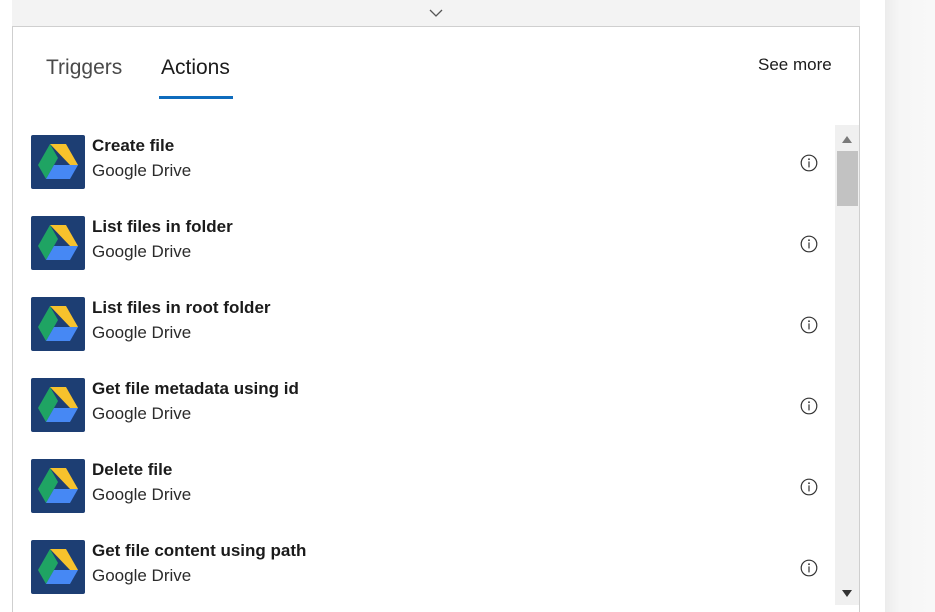 Image resolution: width=935 pixels, height=612 pixels. I want to click on scroll-thumb, so click(847, 178).